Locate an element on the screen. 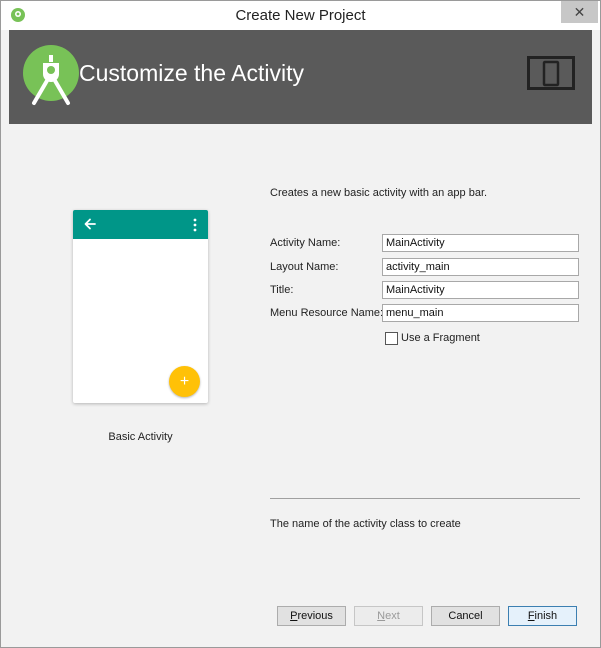 The height and width of the screenshot is (648, 601). previous-label: revious is located at coordinates (315, 616).